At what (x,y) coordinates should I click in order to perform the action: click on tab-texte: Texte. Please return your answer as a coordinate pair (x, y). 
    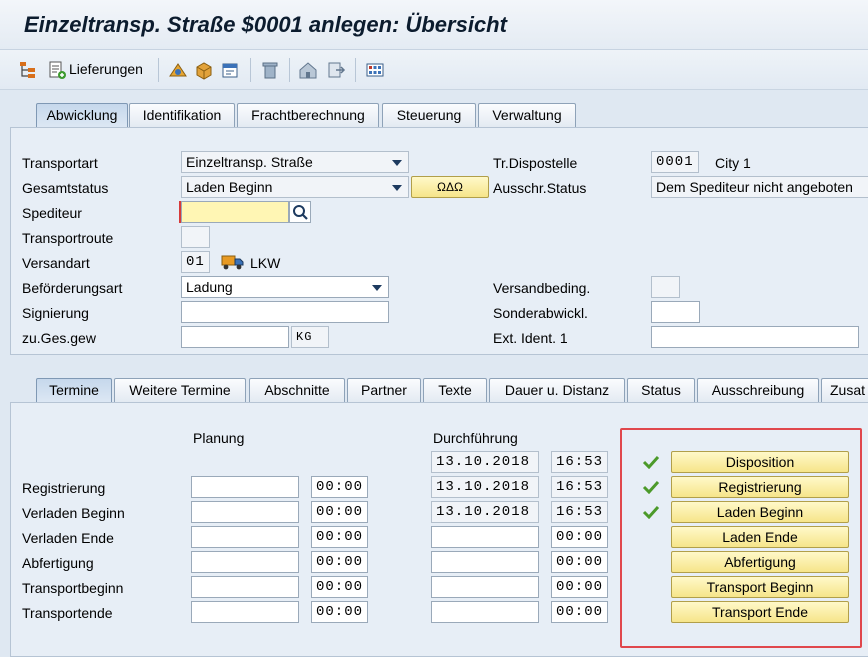
    Looking at the image, I should click on (455, 390).